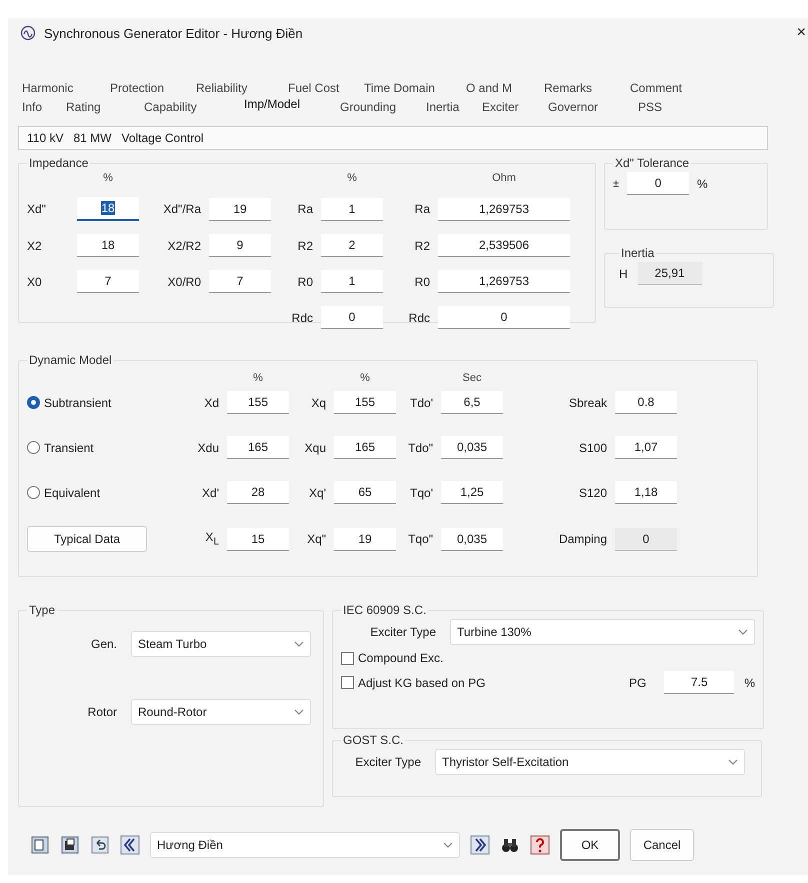  What do you see at coordinates (40, 845) in the screenshot?
I see `document-icon` at bounding box center [40, 845].